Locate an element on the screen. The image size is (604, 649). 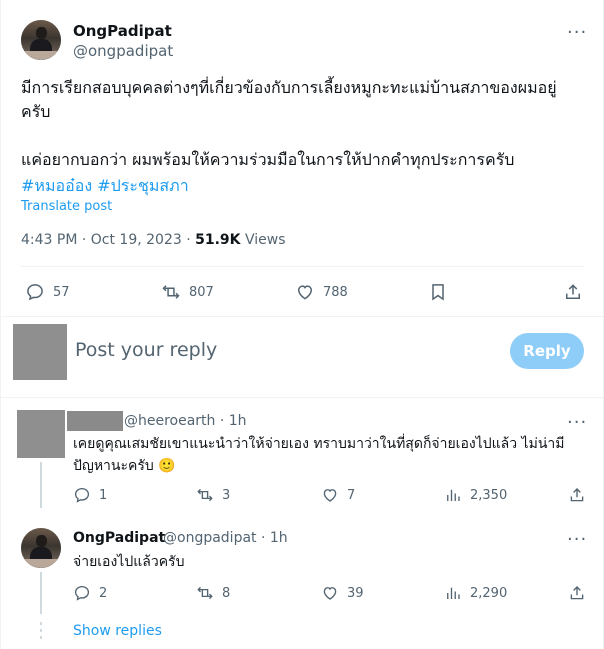
reply-author-name: OngPadipat is located at coordinates (119, 538).